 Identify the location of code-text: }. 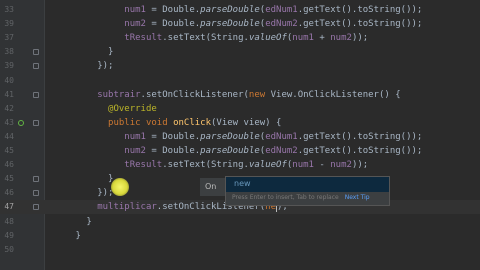
(78, 236).